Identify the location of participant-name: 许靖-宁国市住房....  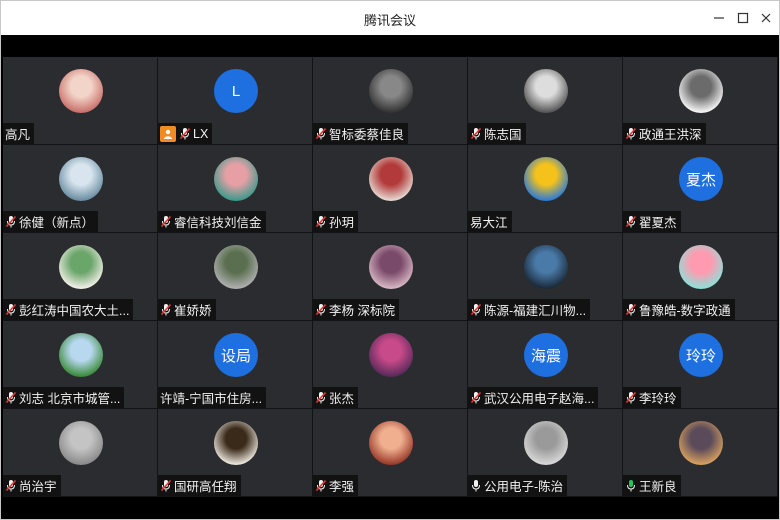
(211, 399).